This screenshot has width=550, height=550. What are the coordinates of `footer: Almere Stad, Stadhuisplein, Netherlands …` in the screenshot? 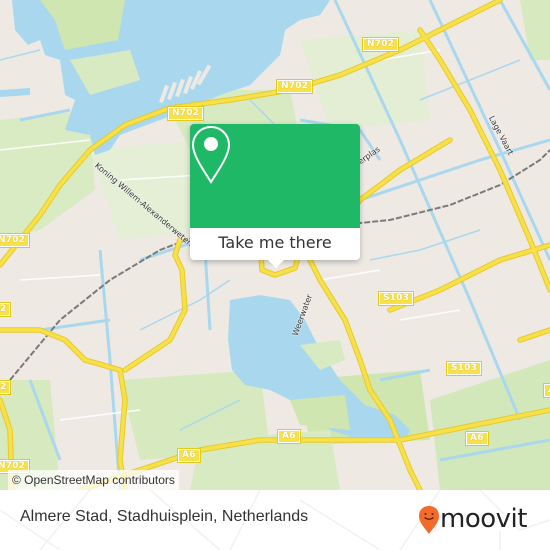 It's located at (275, 520).